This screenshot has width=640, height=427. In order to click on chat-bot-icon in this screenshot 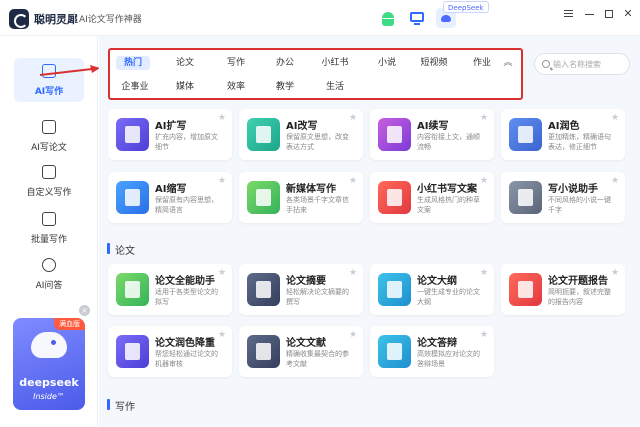, I will do `click(49, 265)`.